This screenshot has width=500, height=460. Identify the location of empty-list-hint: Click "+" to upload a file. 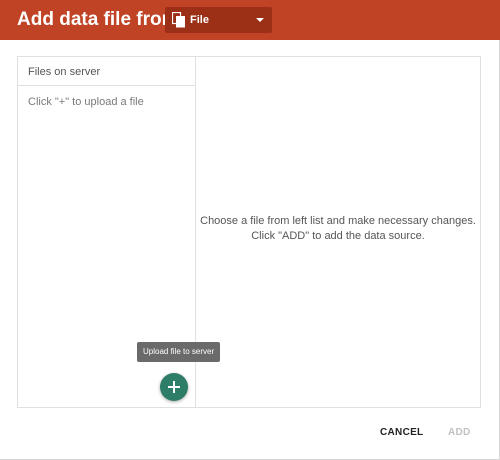
(86, 102).